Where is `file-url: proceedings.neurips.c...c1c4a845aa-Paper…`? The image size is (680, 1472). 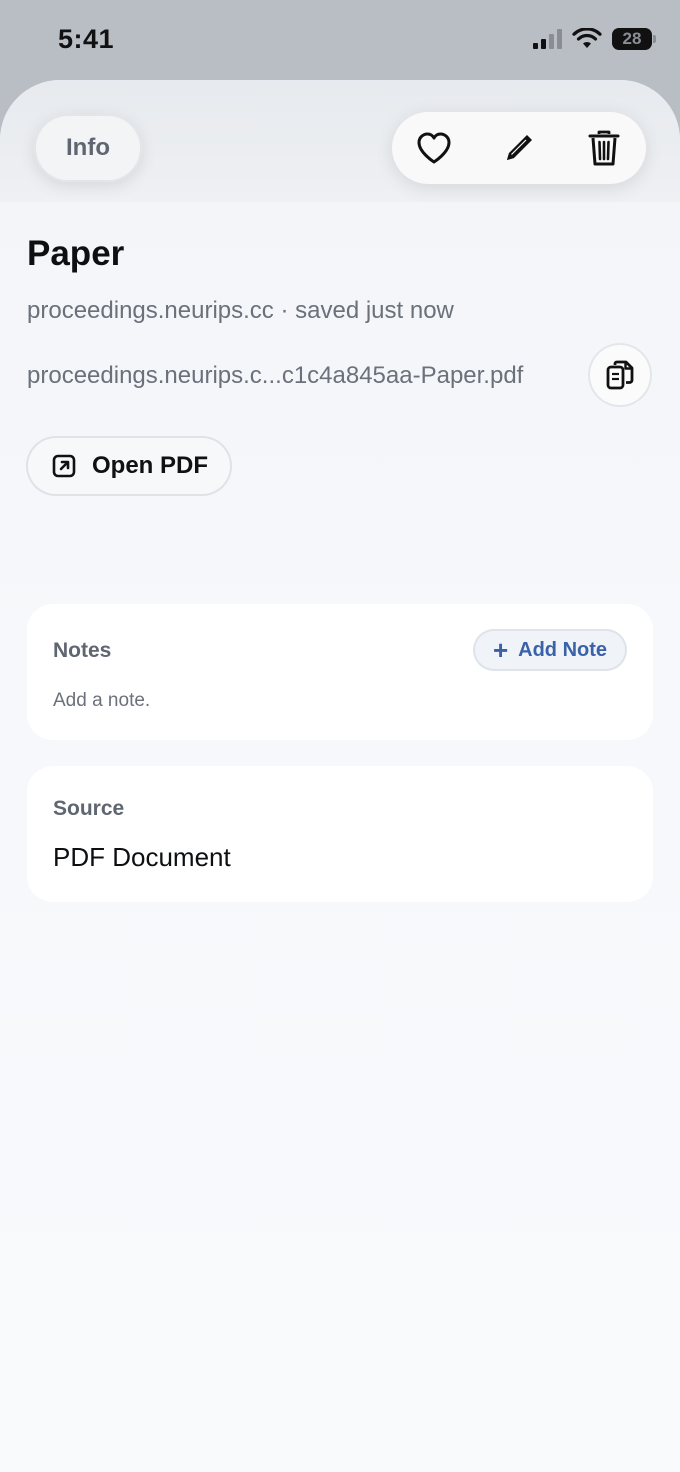 file-url: proceedings.neurips.c...c1c4a845aa-Paper… is located at coordinates (275, 375).